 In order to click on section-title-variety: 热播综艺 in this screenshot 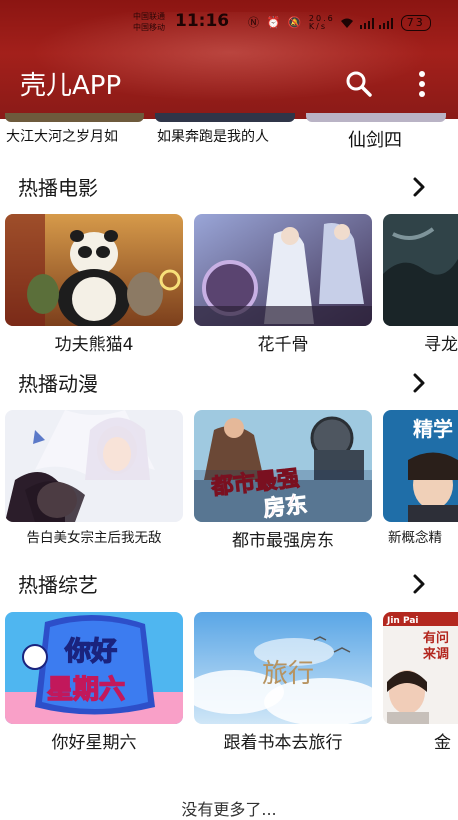, I will do `click(58, 585)`.